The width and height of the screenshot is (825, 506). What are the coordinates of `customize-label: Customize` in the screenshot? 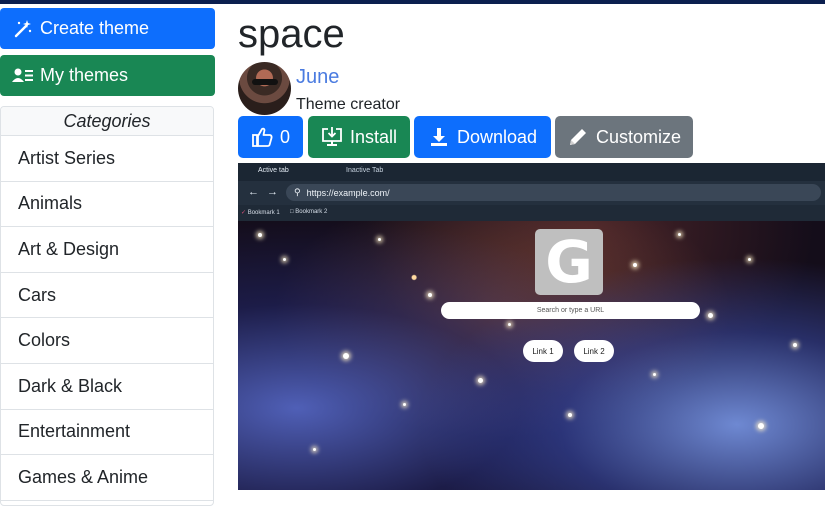 It's located at (638, 136).